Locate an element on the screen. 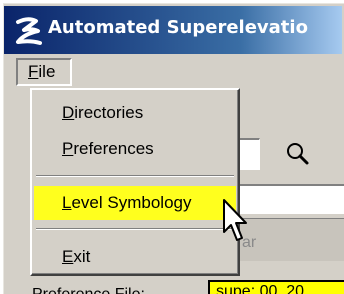 The height and width of the screenshot is (294, 344). menu-item-label: irectories is located at coordinates (109, 112).